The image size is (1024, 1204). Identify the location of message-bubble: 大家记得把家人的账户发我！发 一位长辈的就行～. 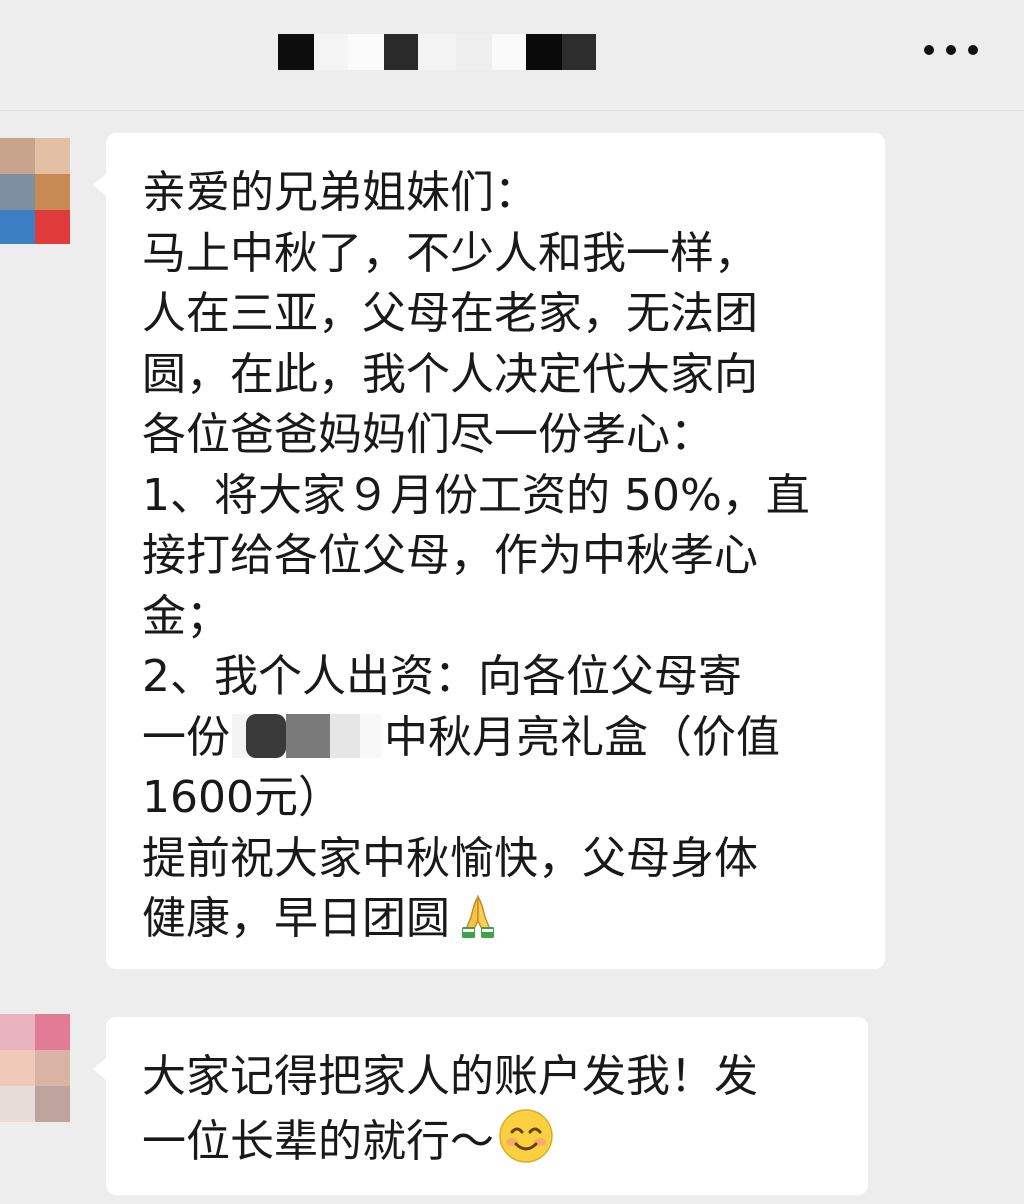
(480, 1106).